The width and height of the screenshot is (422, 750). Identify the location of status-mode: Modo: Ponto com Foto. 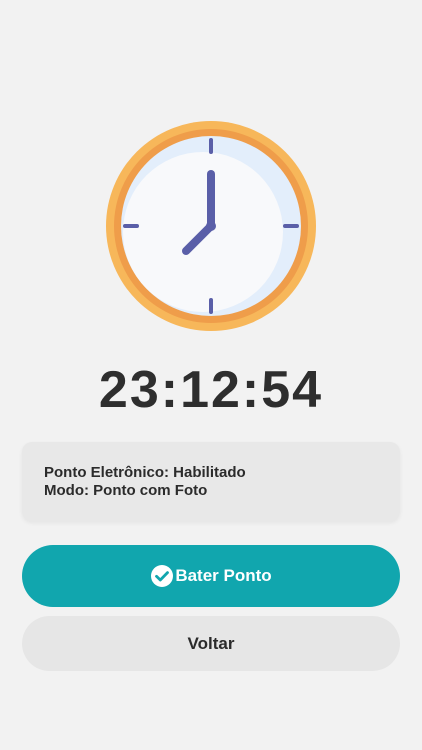
(126, 490).